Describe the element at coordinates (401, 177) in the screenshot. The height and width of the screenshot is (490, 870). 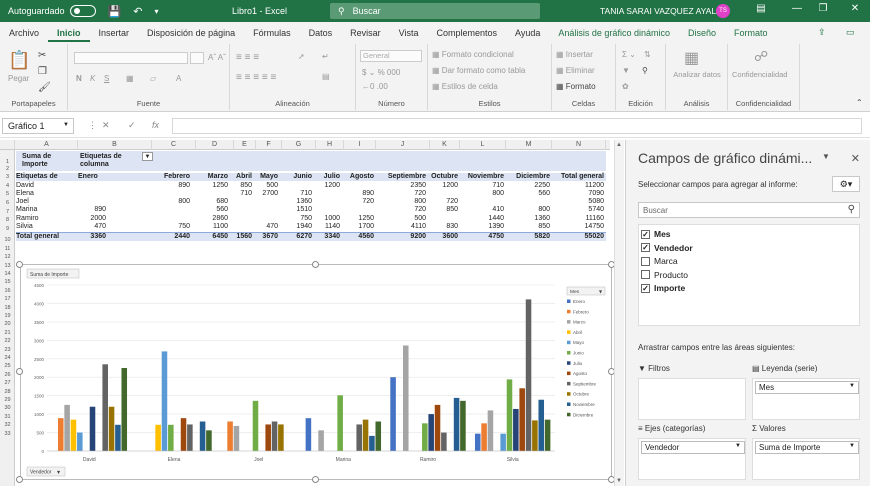
I see `pivot-month-header: Septiembre` at that location.